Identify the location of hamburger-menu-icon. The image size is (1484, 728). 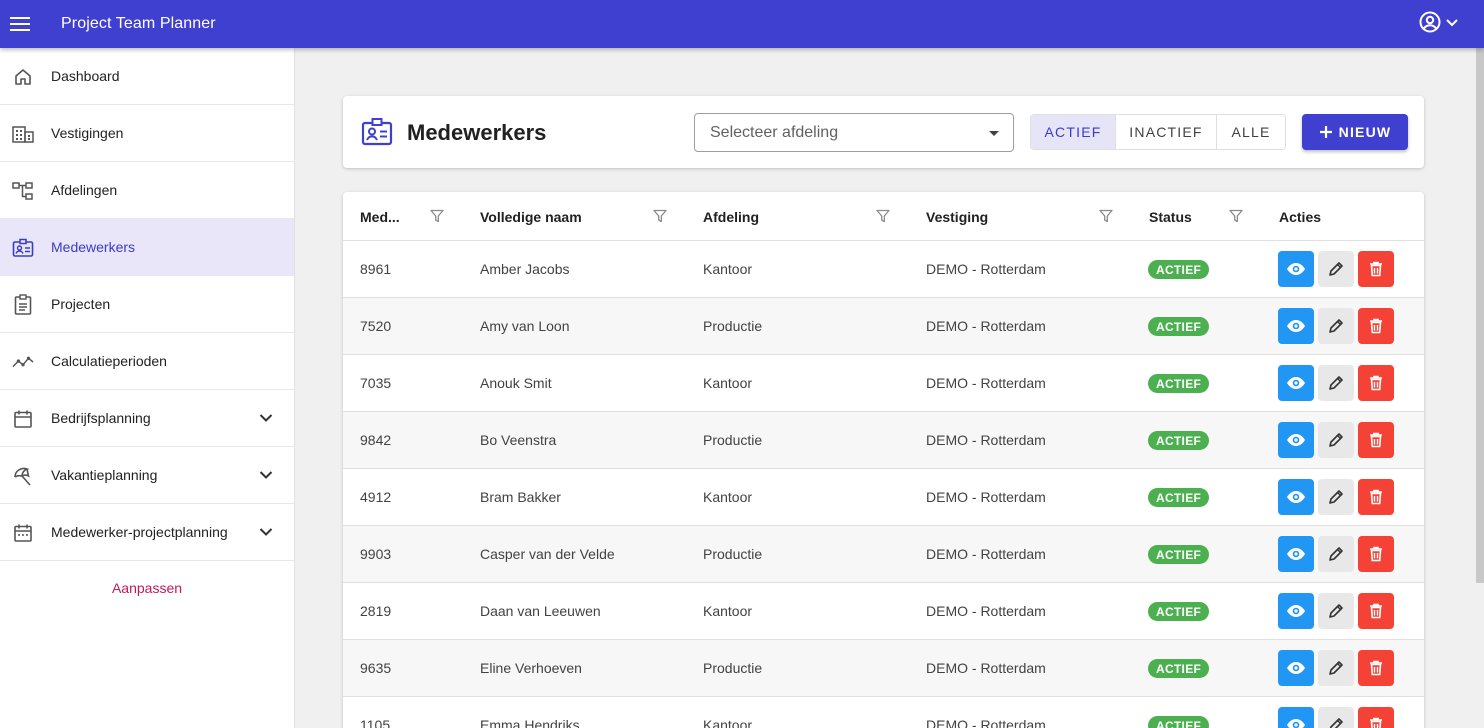
(20, 24).